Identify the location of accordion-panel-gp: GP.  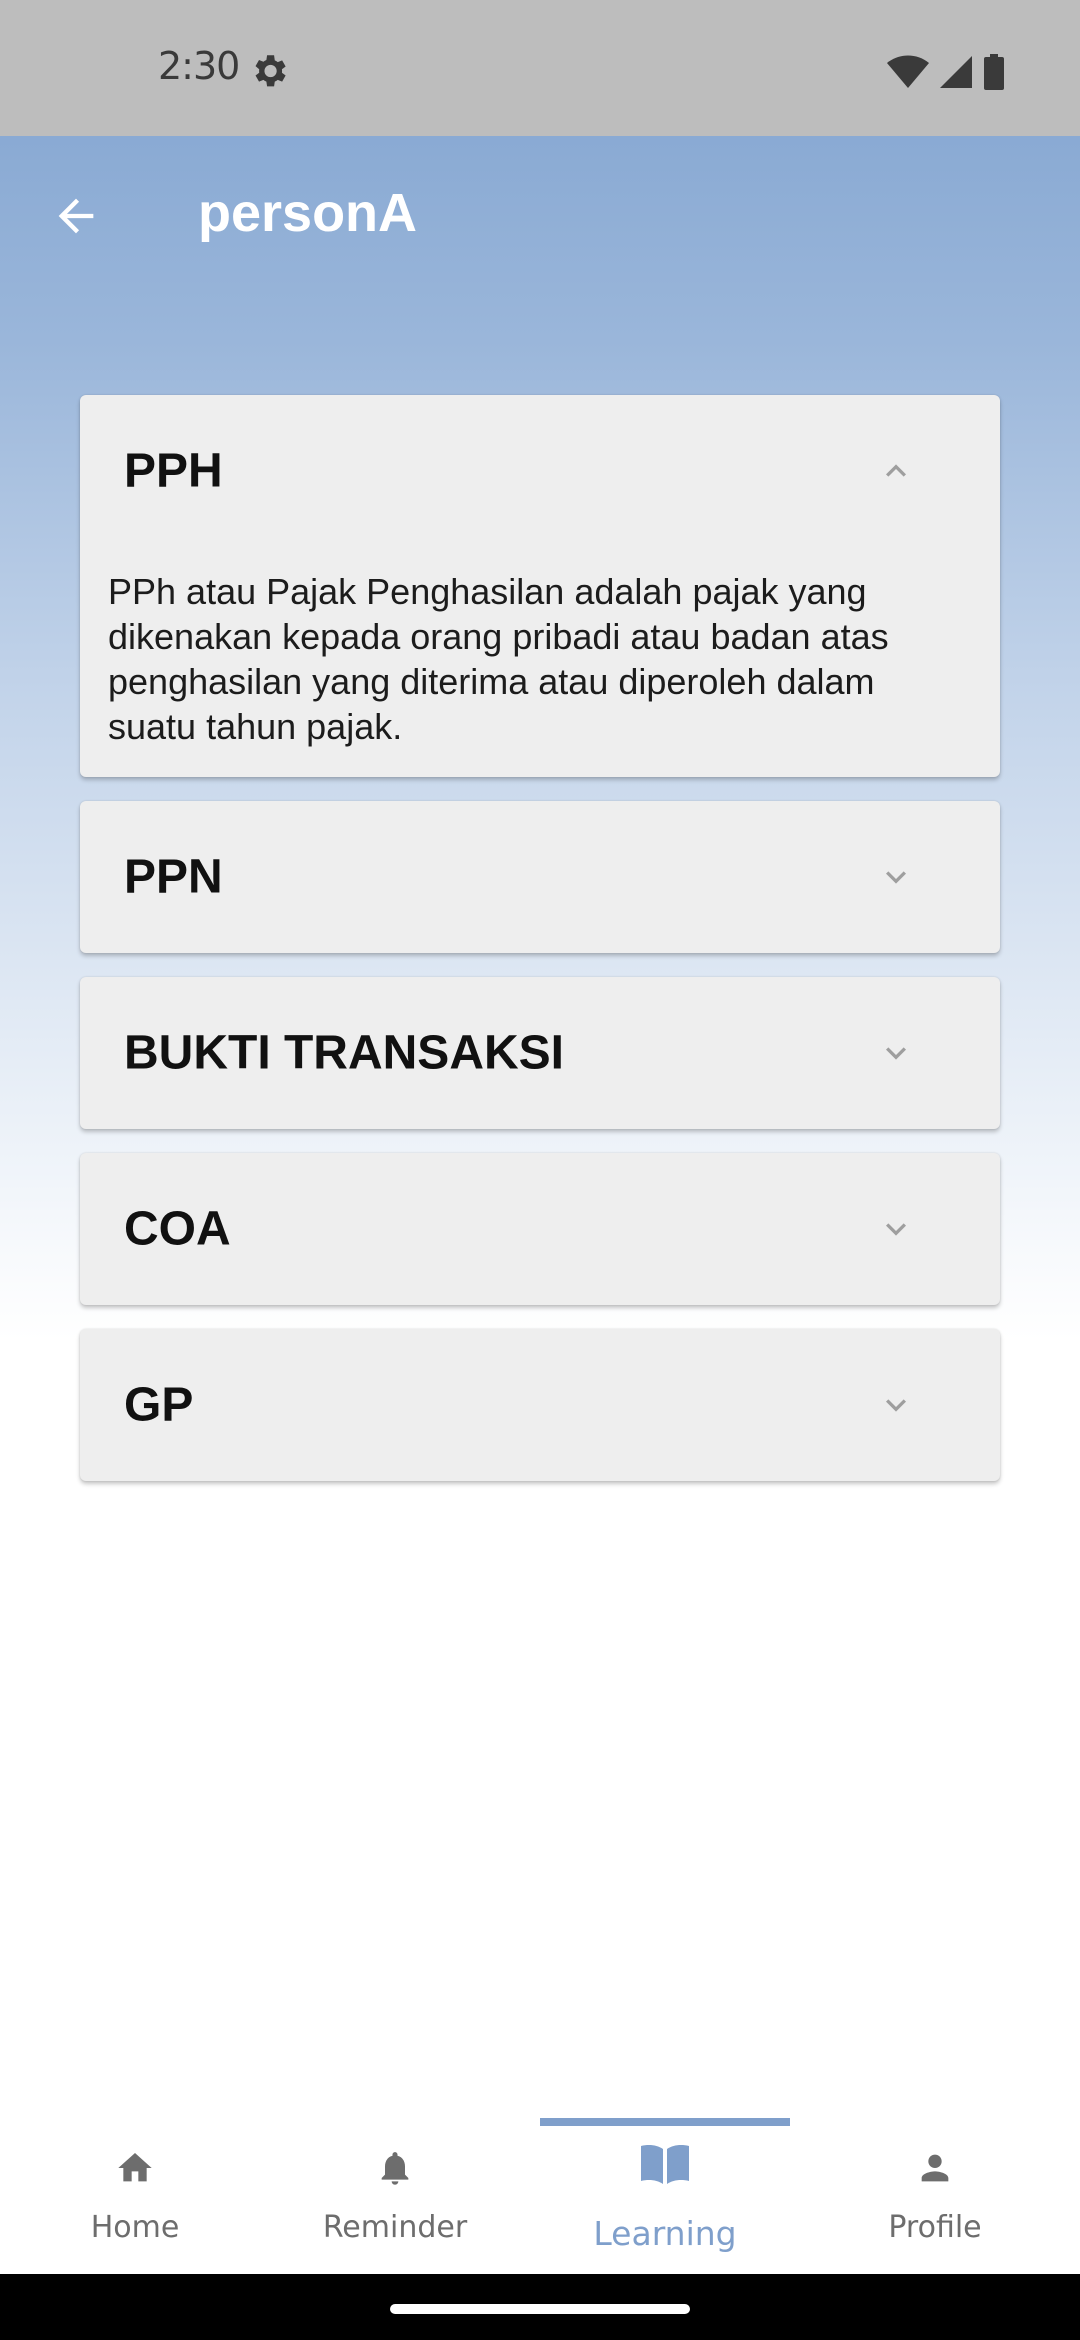
(540, 1405).